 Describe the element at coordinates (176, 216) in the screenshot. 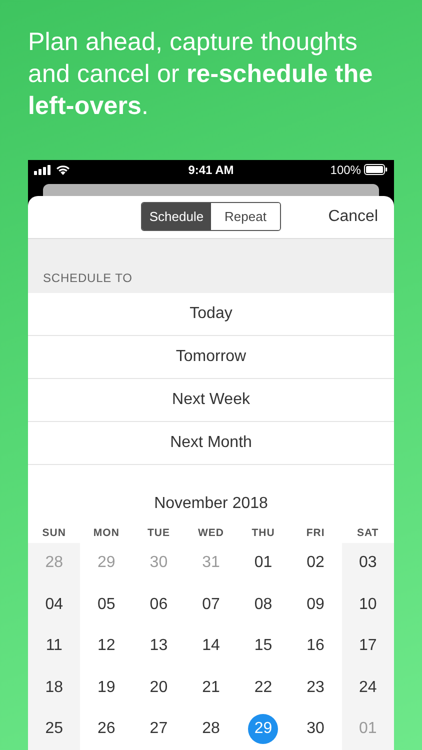

I see `segment-tab: Schedule` at that location.